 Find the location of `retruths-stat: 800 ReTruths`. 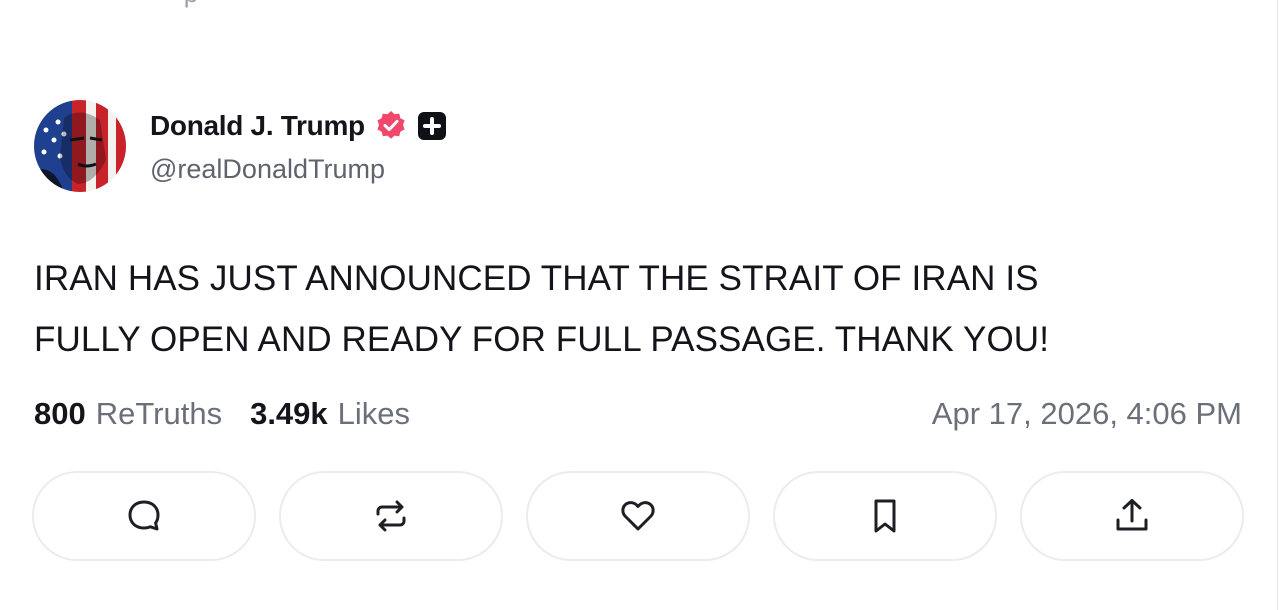

retruths-stat: 800 ReTruths is located at coordinates (128, 414).